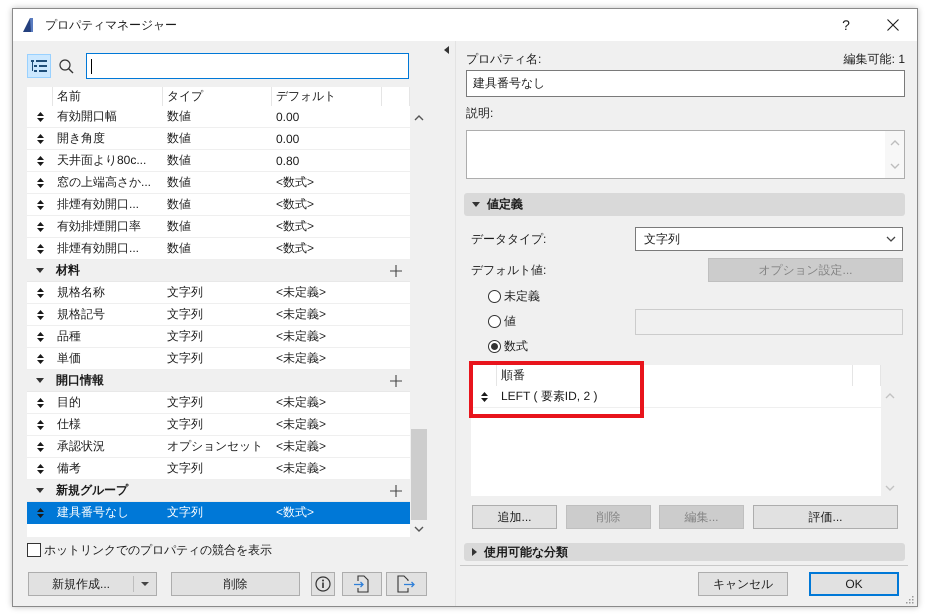 The height and width of the screenshot is (615, 939). I want to click on radio-label: 数式, so click(516, 346).